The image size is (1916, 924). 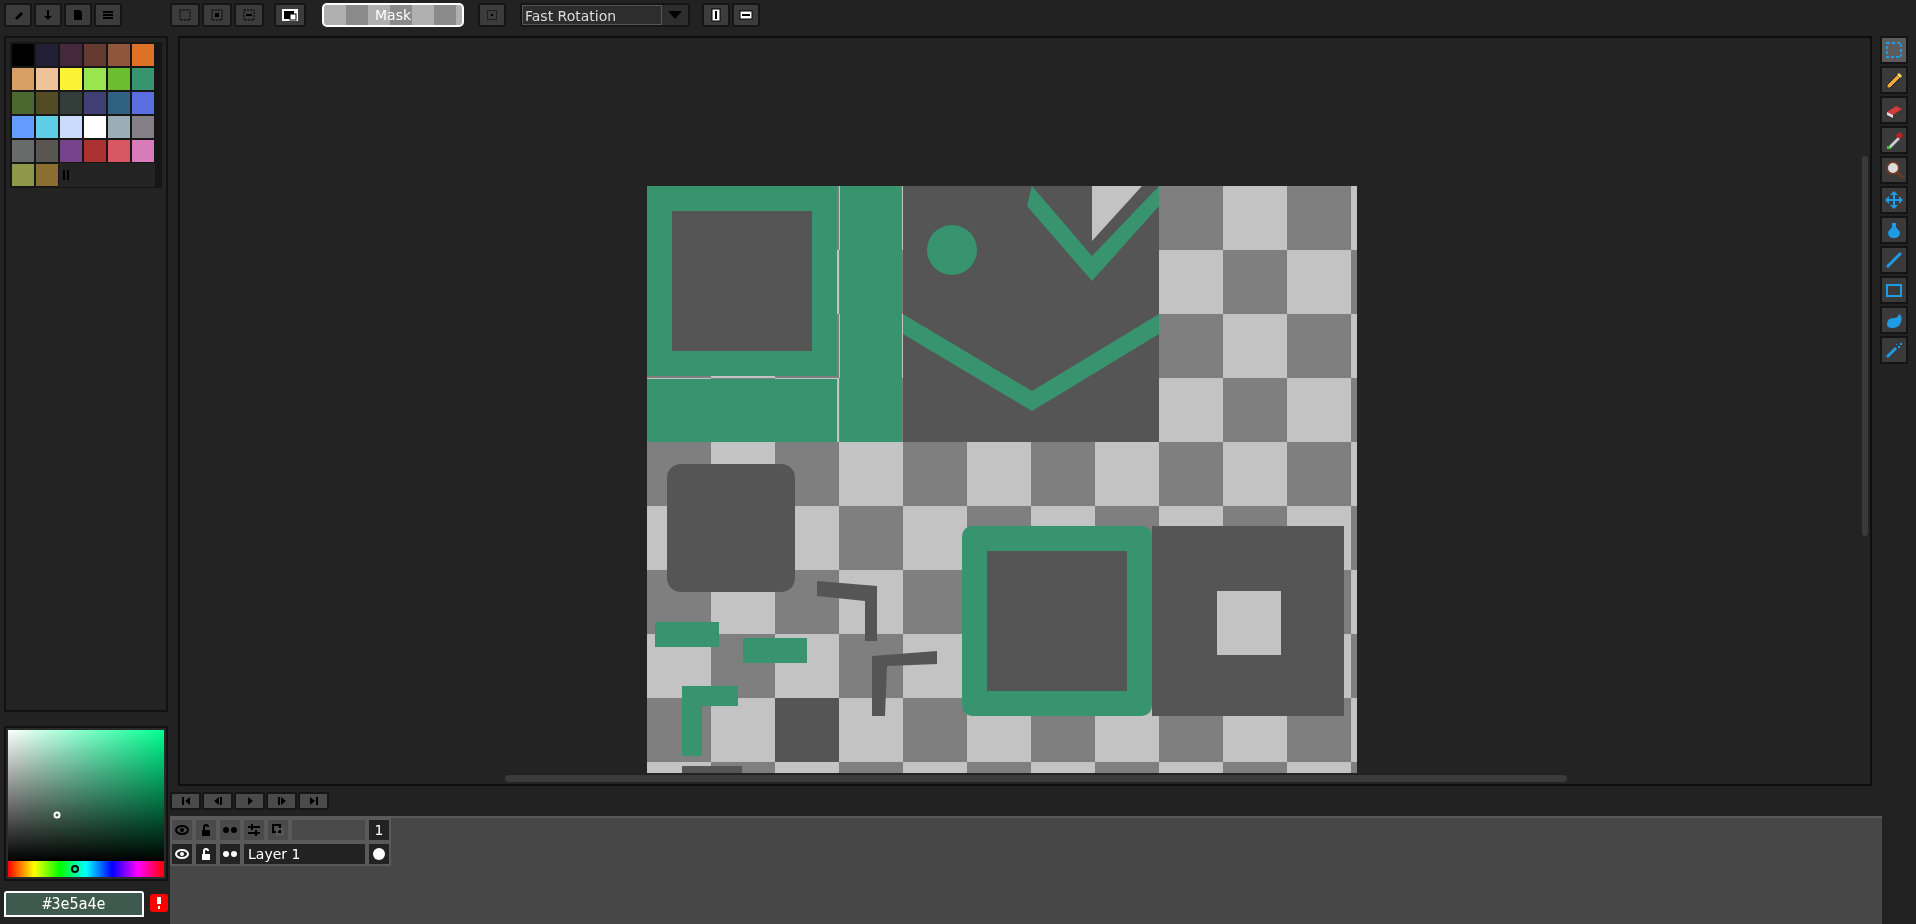 I want to click on spray-tool-button, so click(x=1894, y=350).